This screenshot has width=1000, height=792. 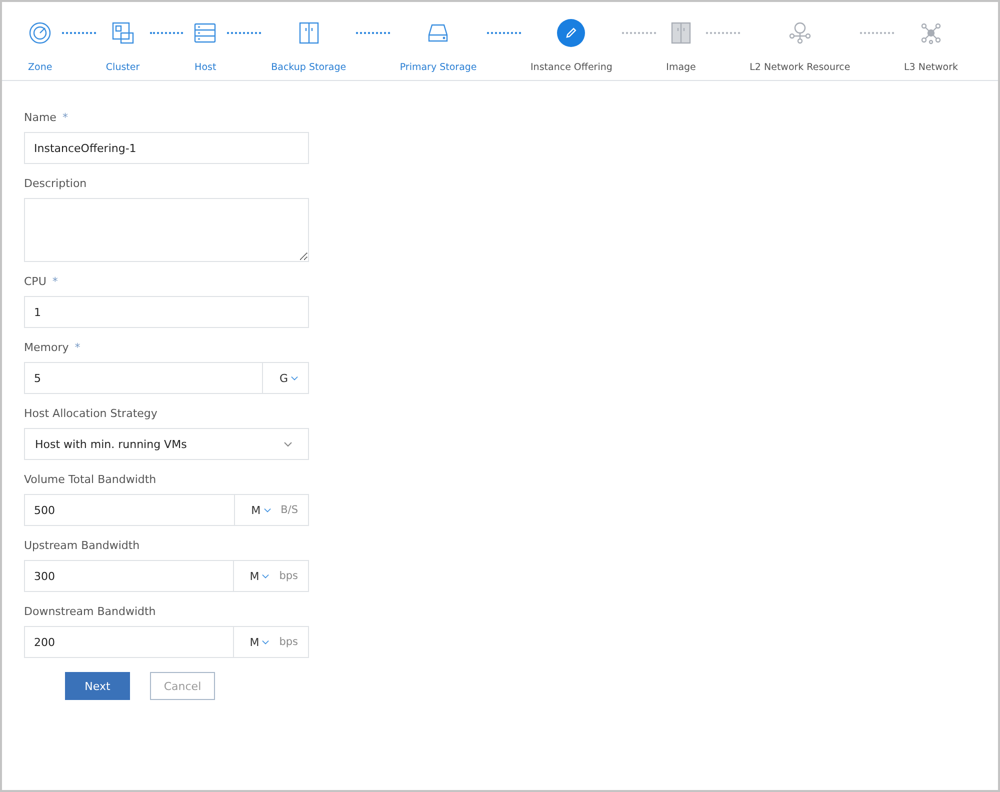 What do you see at coordinates (800, 67) in the screenshot?
I see `step-label: L2 Network Resource` at bounding box center [800, 67].